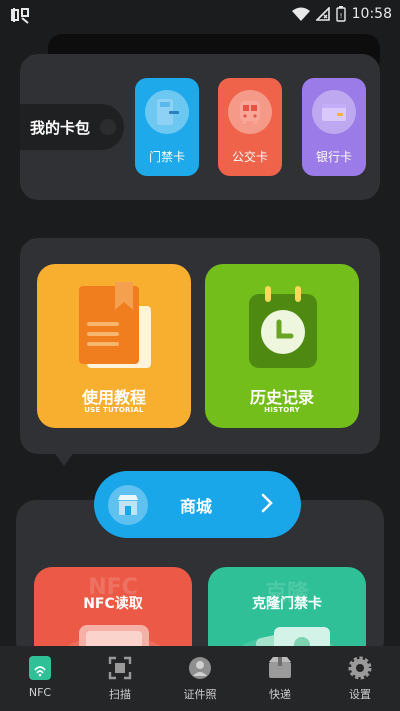  I want to click on my-cards-label-text: 我的卡包, so click(60, 127).